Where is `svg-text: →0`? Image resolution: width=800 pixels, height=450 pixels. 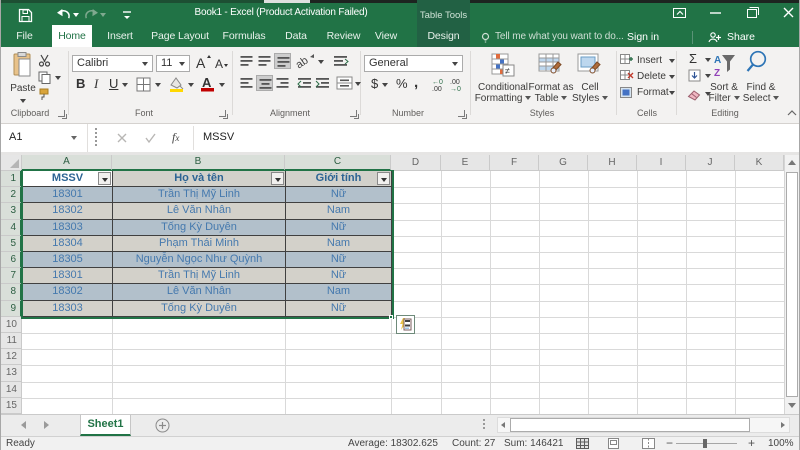 svg-text: →0 is located at coordinates (455, 88).